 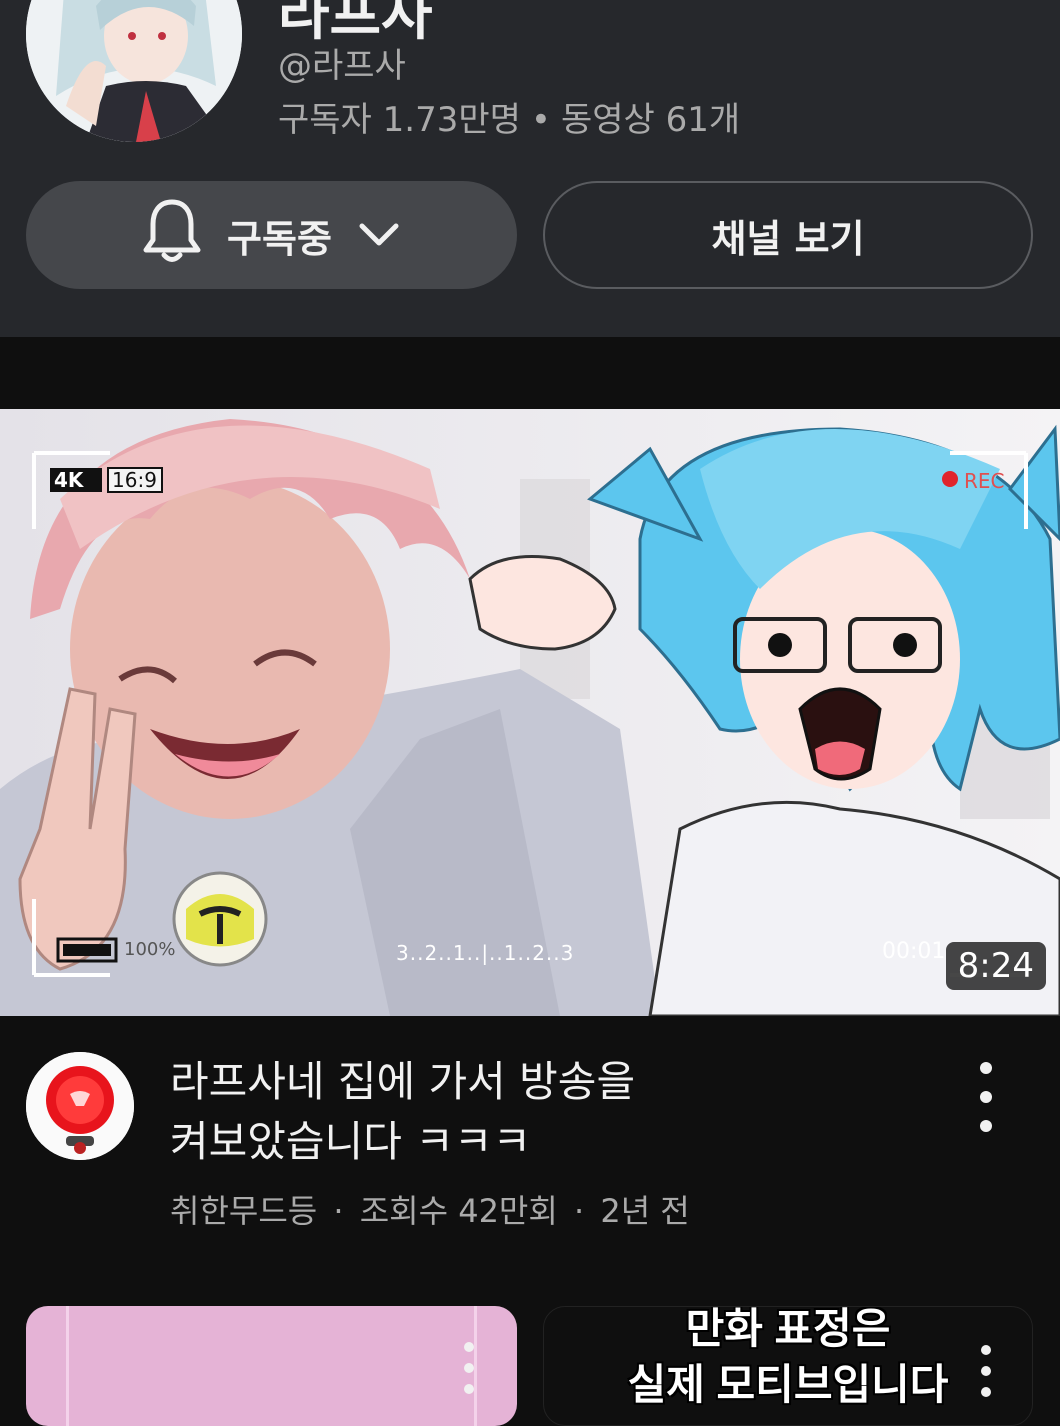 I want to click on subscribed-label: 구독중, so click(x=279, y=238).